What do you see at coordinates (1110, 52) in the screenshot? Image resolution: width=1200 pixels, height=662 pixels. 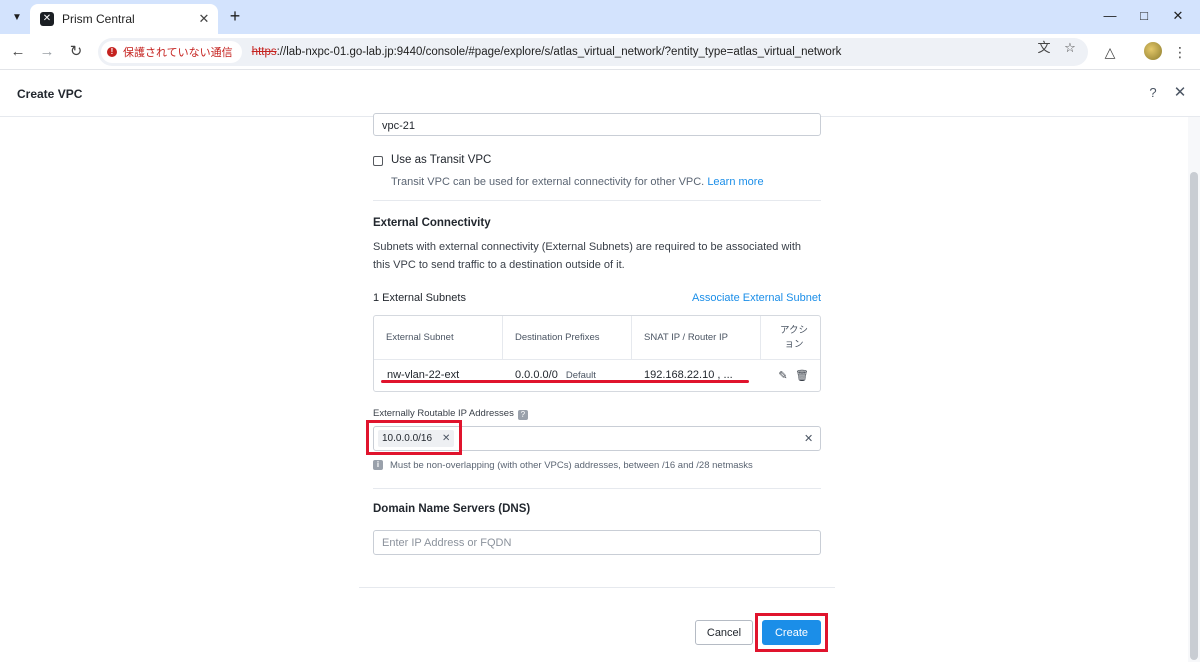 I see `extensions-puzzle-icon: △` at bounding box center [1110, 52].